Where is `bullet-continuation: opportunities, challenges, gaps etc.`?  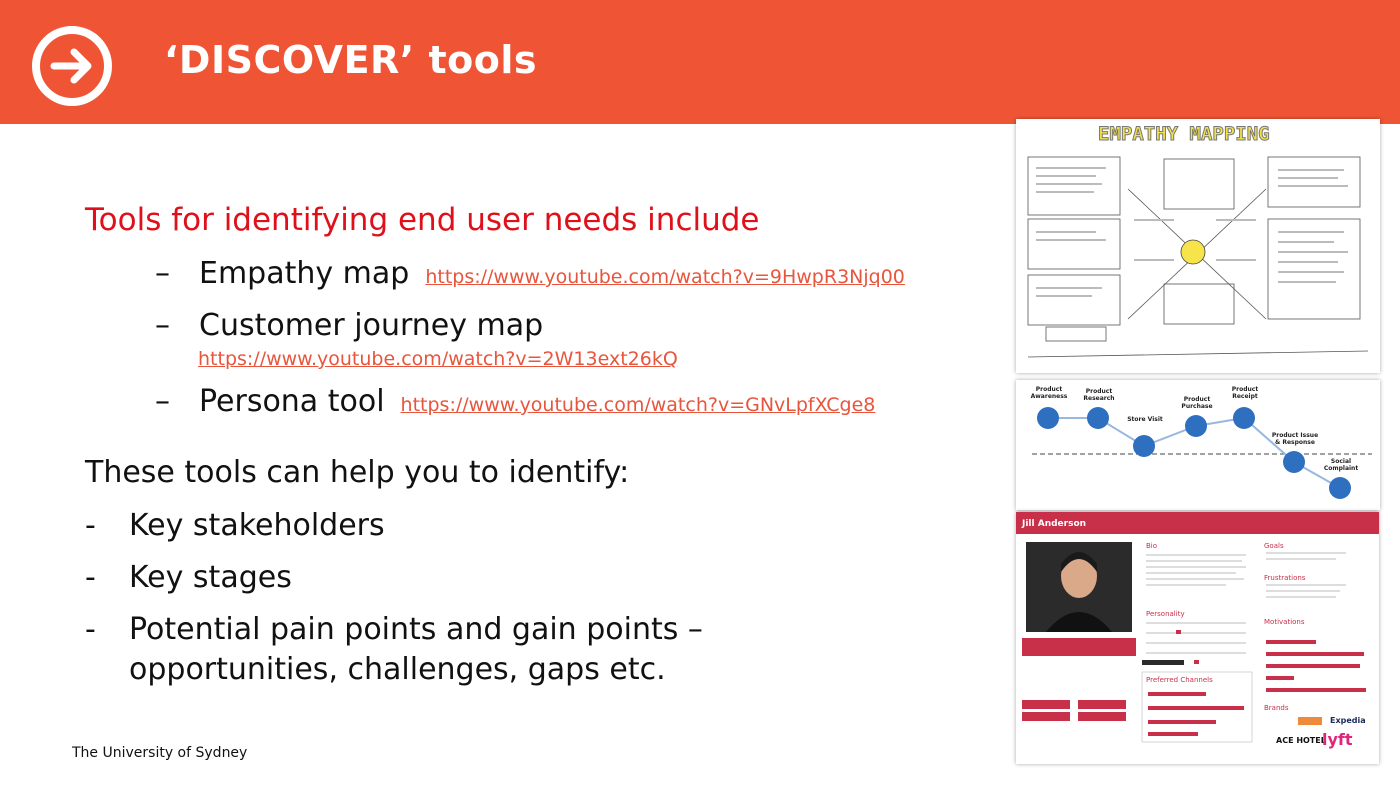
bullet-continuation: opportunities, challenges, gaps etc. is located at coordinates (397, 669).